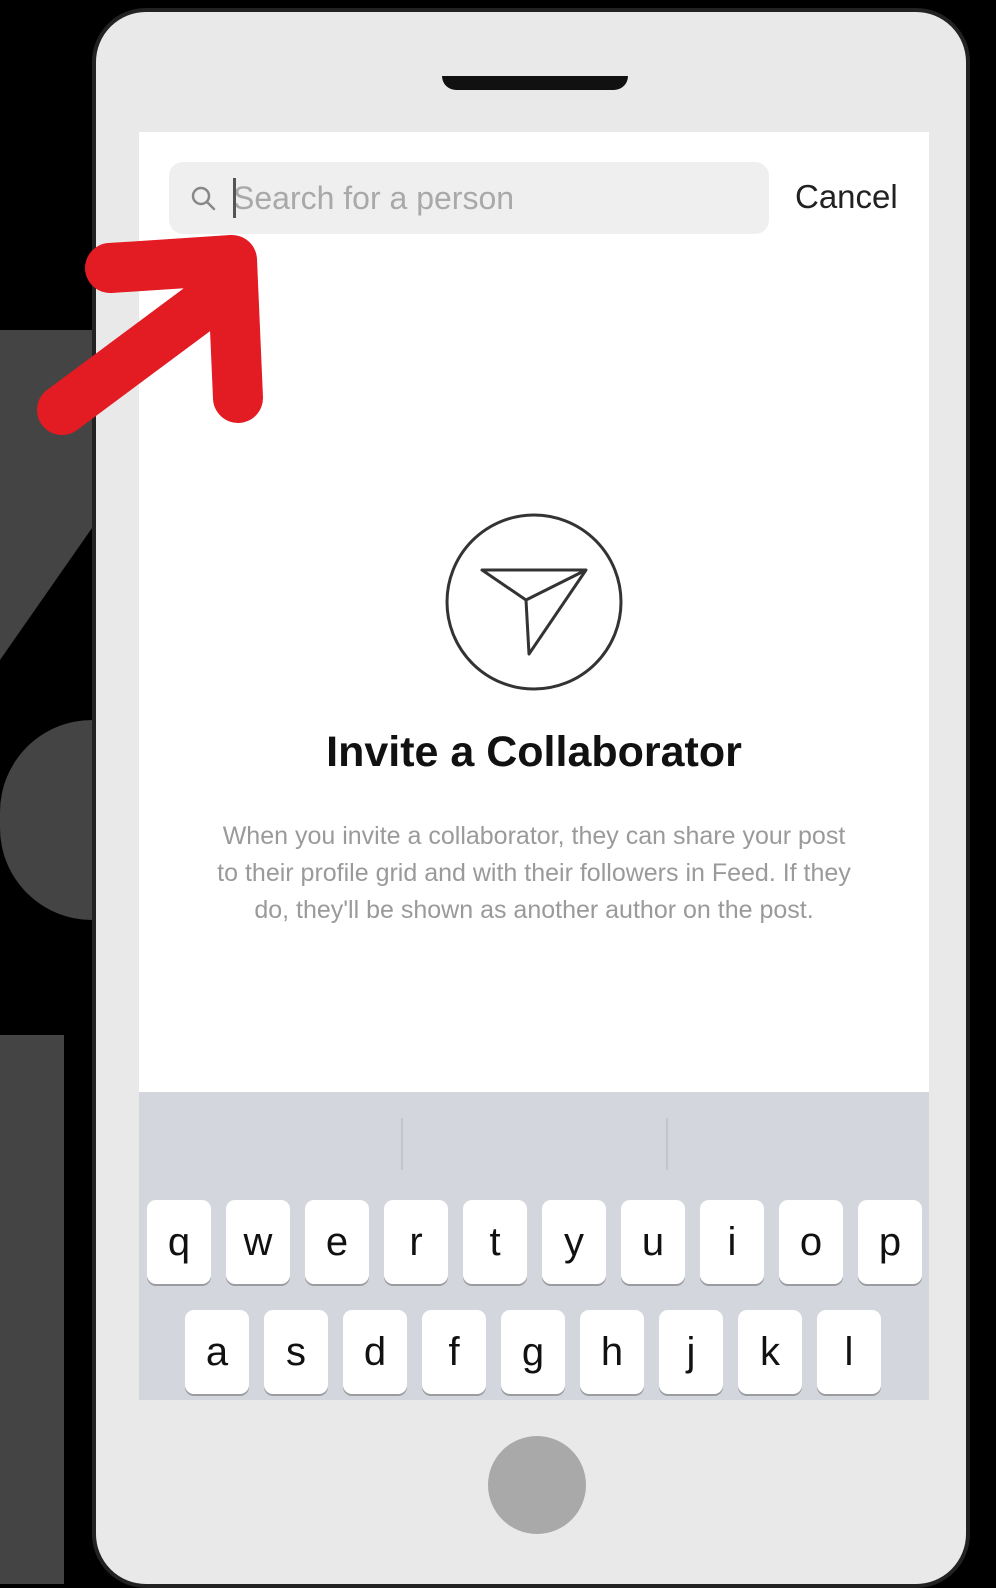 This screenshot has height=1588, width=996. I want to click on key-s: s, so click(296, 1352).